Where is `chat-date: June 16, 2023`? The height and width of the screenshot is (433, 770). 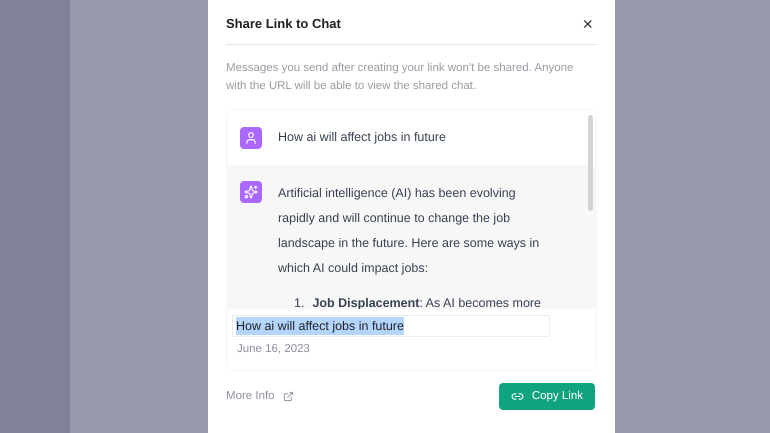
chat-date: June 16, 2023 is located at coordinates (273, 349).